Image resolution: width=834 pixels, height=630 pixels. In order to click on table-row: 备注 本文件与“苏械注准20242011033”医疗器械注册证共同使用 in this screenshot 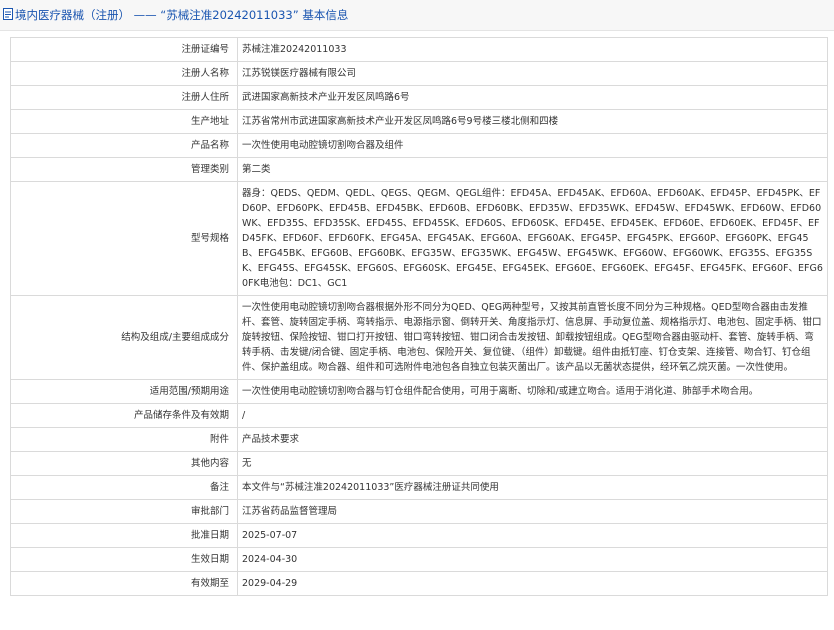, I will do `click(419, 487)`.